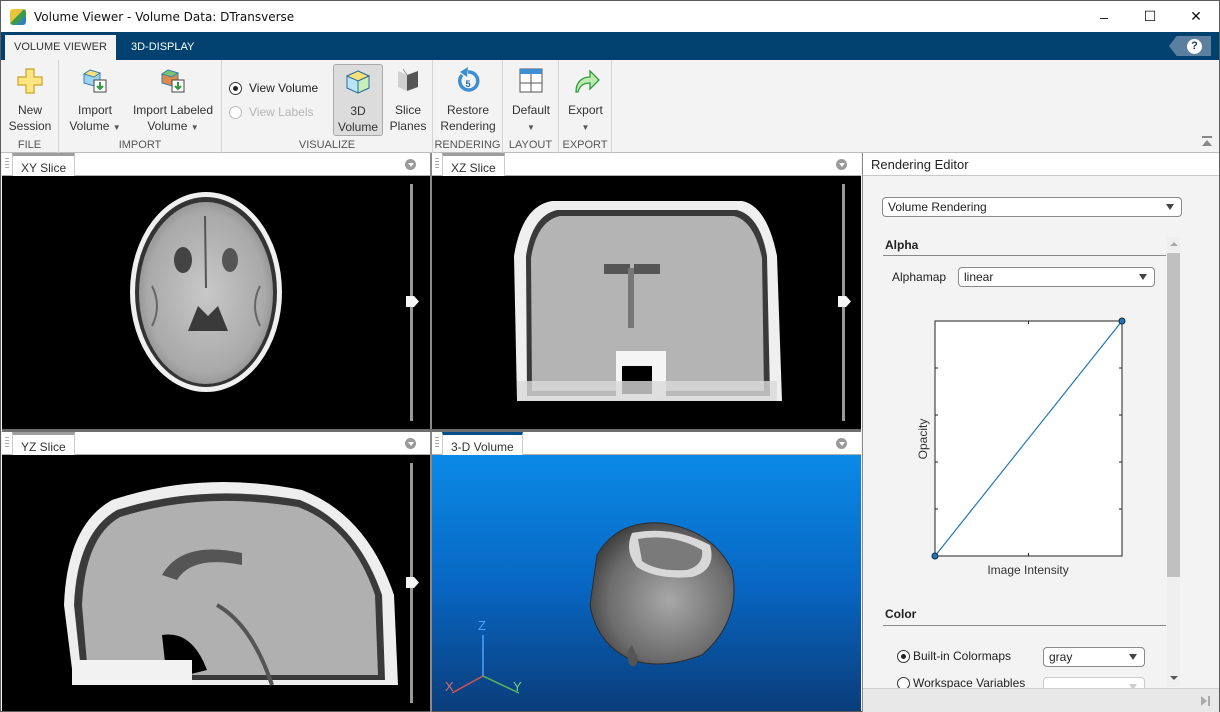 The height and width of the screenshot is (712, 1220). I want to click on panel-tab-3d-volume: 3-D Volume, so click(482, 443).